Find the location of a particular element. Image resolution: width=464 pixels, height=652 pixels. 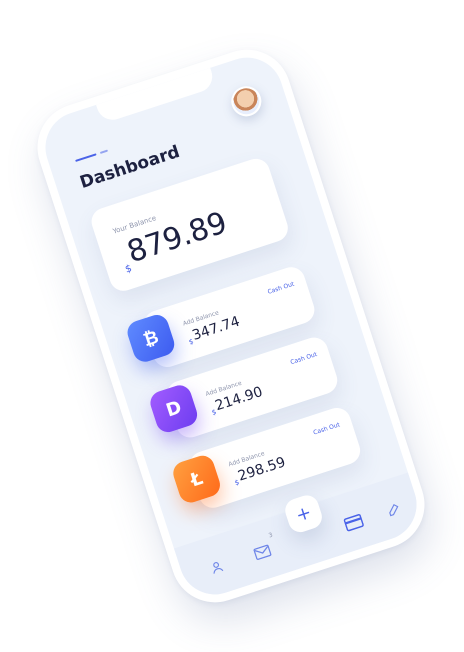

mail-icon: 3 is located at coordinates (263, 549).